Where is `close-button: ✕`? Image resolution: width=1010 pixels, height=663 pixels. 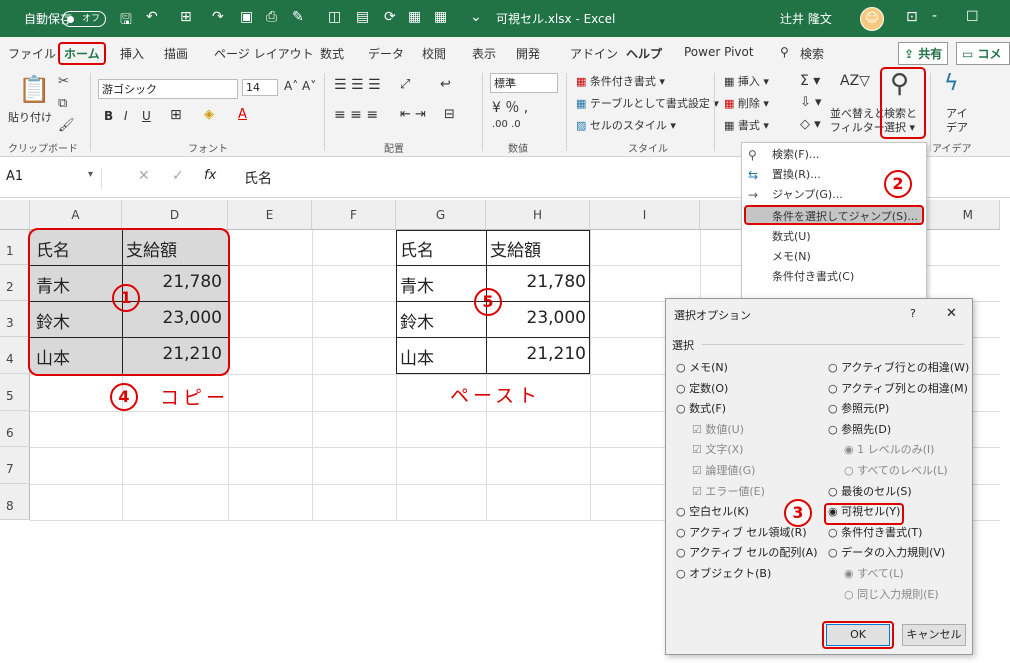 close-button: ✕ is located at coordinates (951, 313).